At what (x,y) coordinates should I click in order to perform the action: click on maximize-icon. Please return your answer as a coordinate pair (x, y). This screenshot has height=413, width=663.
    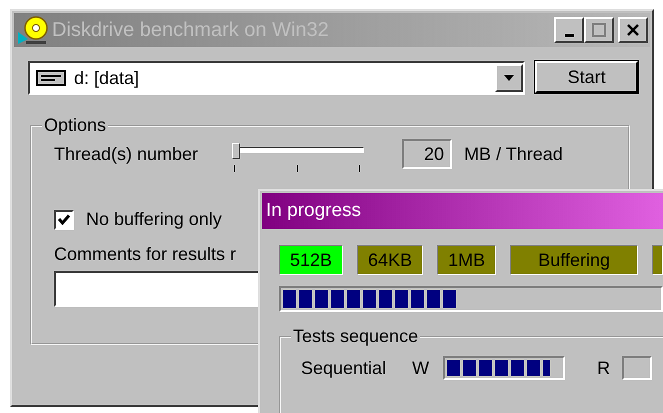
    Looking at the image, I should click on (599, 30).